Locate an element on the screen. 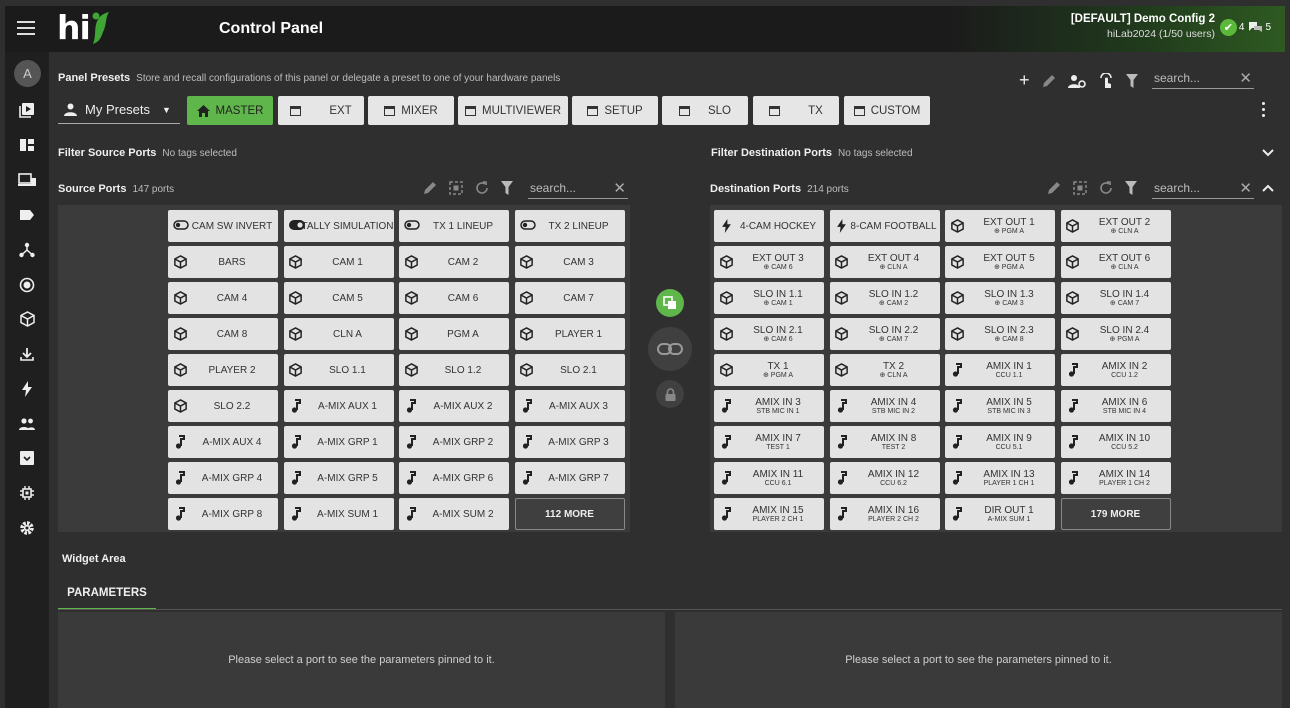 This screenshot has width=1290, height=708. port-button: TX 1 ⊕ PGM A is located at coordinates (769, 370).